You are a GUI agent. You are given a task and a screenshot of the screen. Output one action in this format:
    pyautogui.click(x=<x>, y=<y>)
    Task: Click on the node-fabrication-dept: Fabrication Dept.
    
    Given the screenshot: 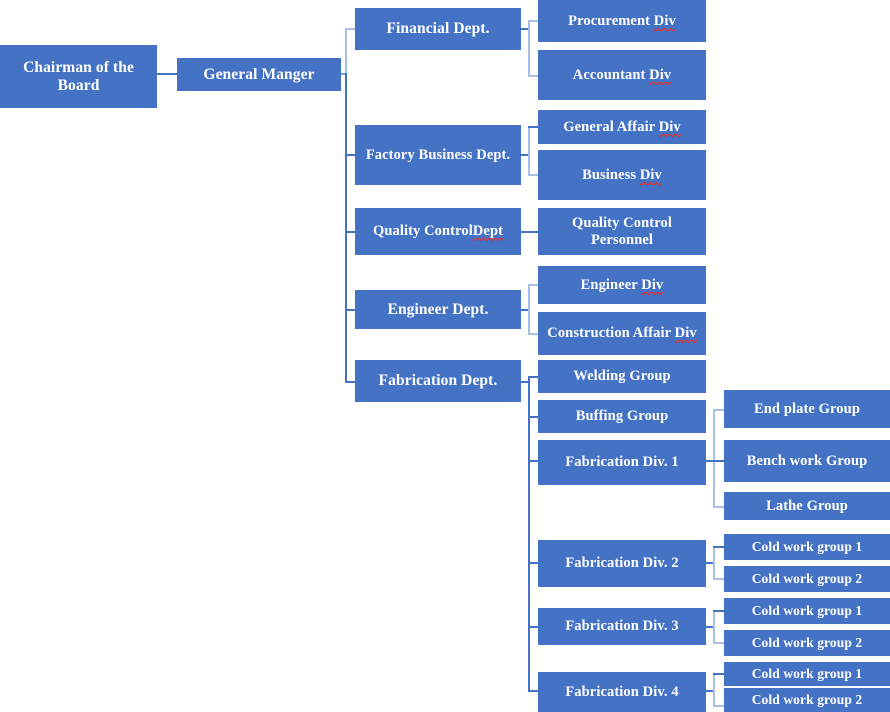 What is the action you would take?
    pyautogui.click(x=438, y=381)
    